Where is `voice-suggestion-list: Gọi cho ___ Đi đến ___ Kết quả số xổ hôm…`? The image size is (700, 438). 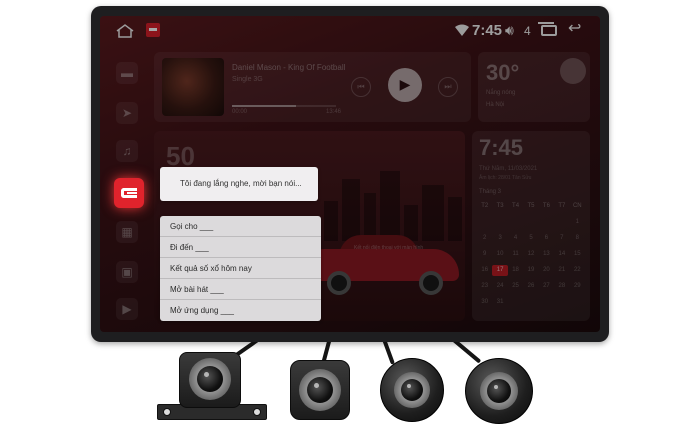 voice-suggestion-list: Gọi cho ___ Đi đến ___ Kết quả số xổ hôm… is located at coordinates (240, 268).